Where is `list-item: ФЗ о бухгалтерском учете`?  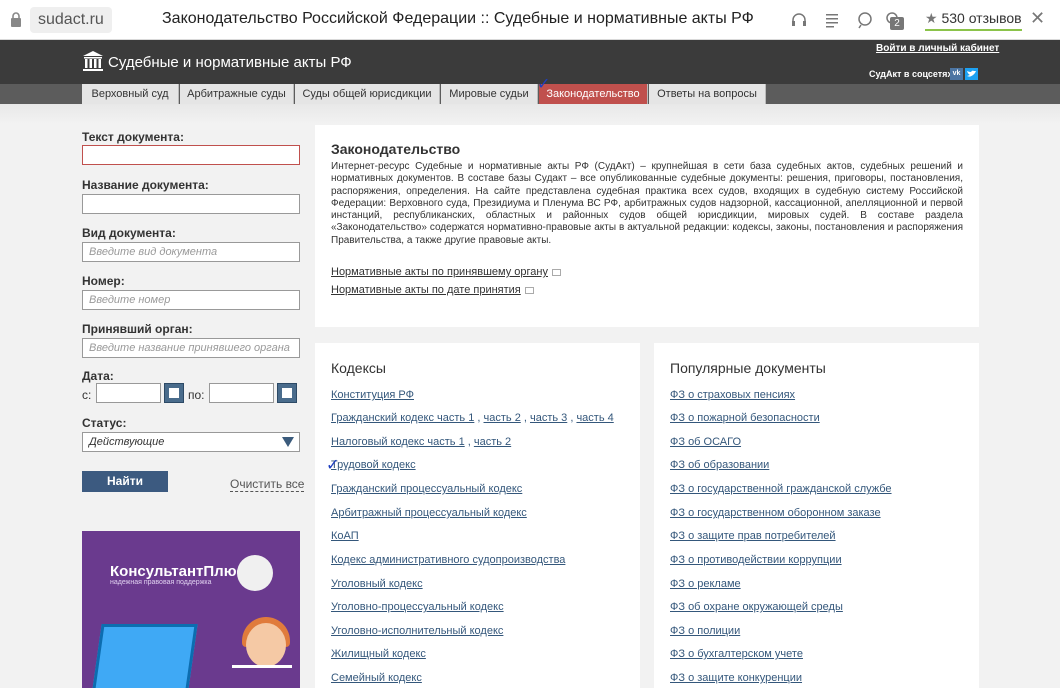
list-item: ФЗ о бухгалтерском учете is located at coordinates (736, 654).